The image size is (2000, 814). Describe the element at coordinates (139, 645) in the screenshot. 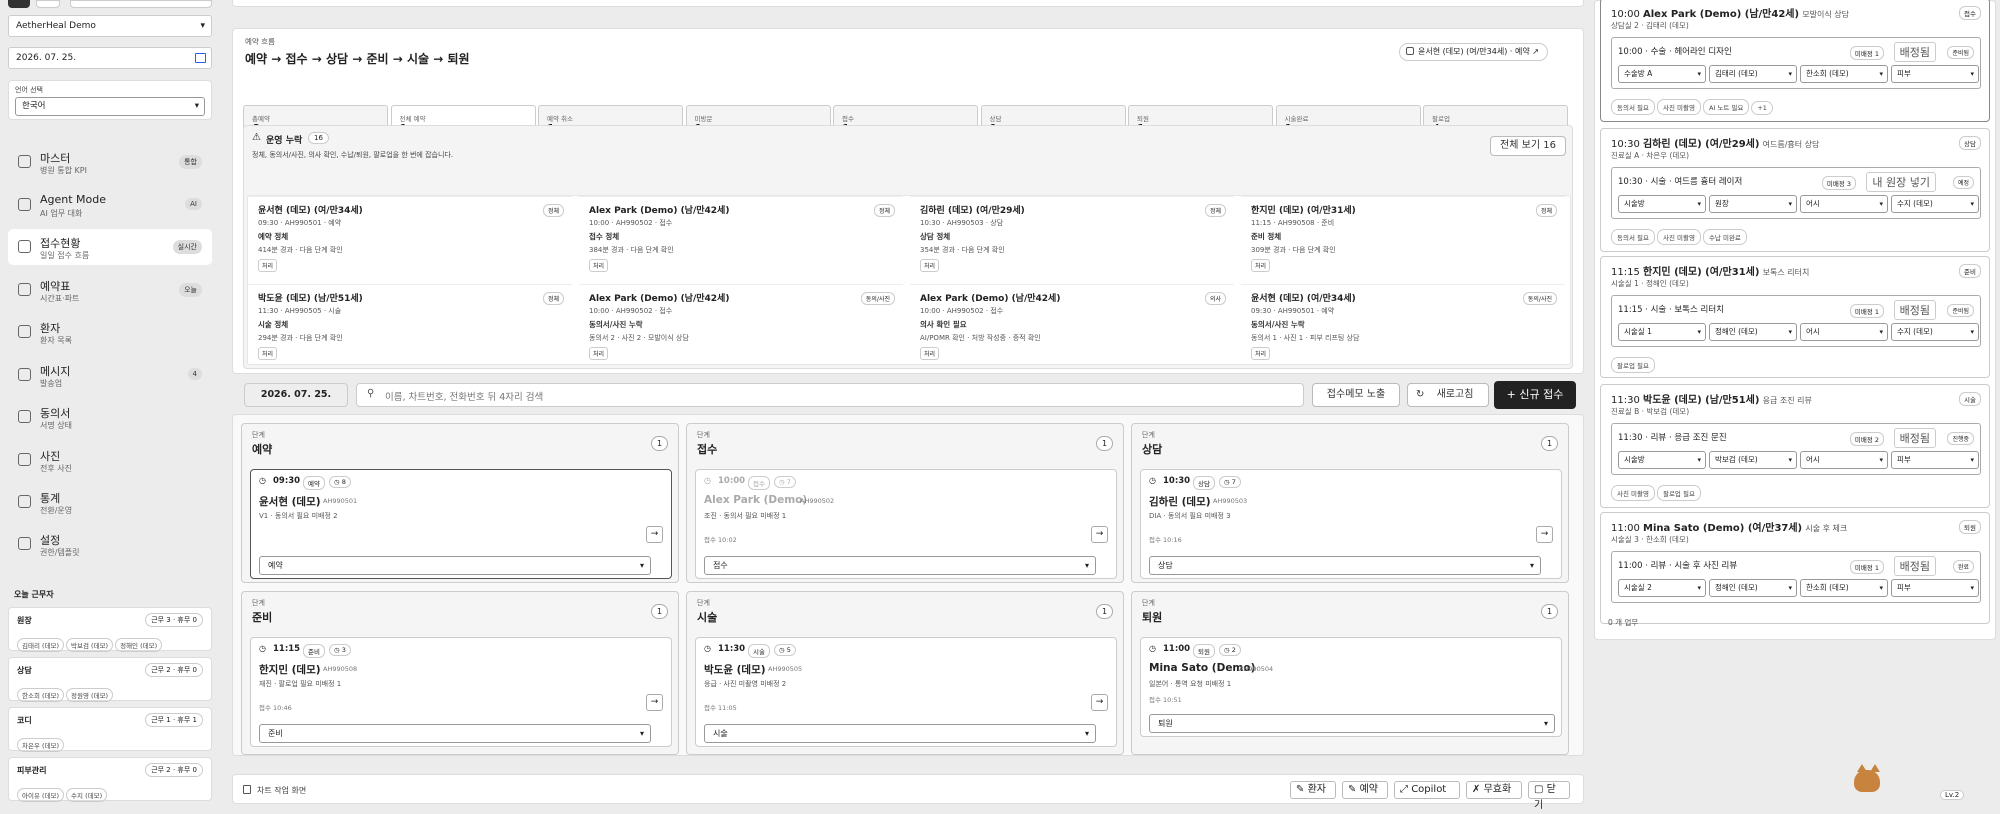

I see `staff-chip: 정해인 (데모)` at that location.